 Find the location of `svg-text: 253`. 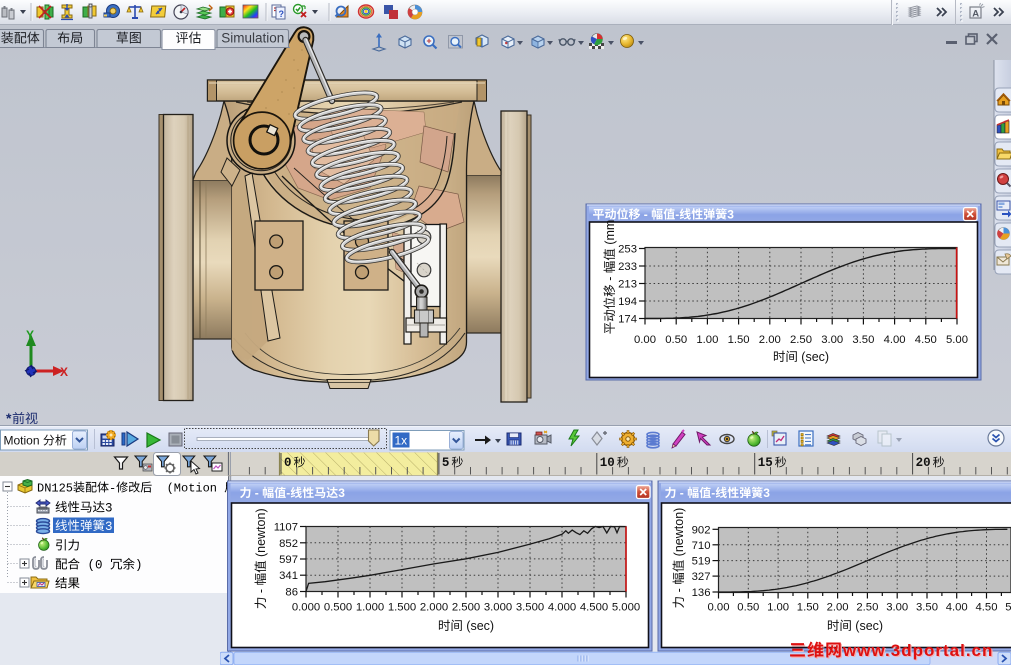

svg-text: 253 is located at coordinates (627, 250).